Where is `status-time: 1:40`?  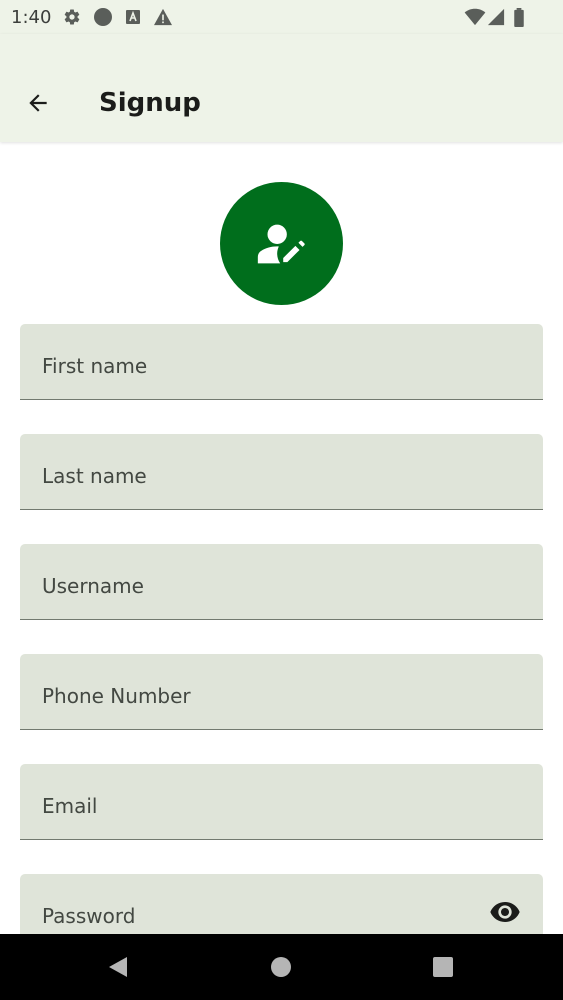
status-time: 1:40 is located at coordinates (31, 17).